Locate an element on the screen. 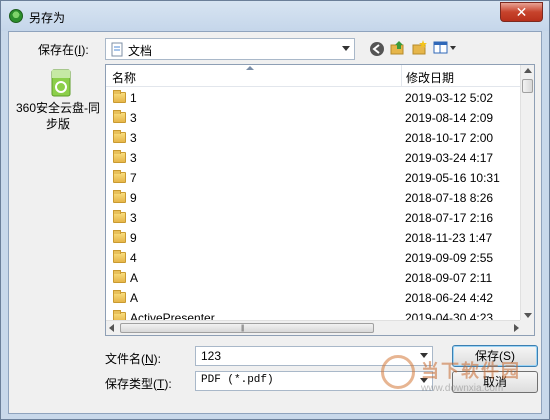 The height and width of the screenshot is (420, 550). list-item: 9 2018-07-18 8:26 is located at coordinates (314, 198).